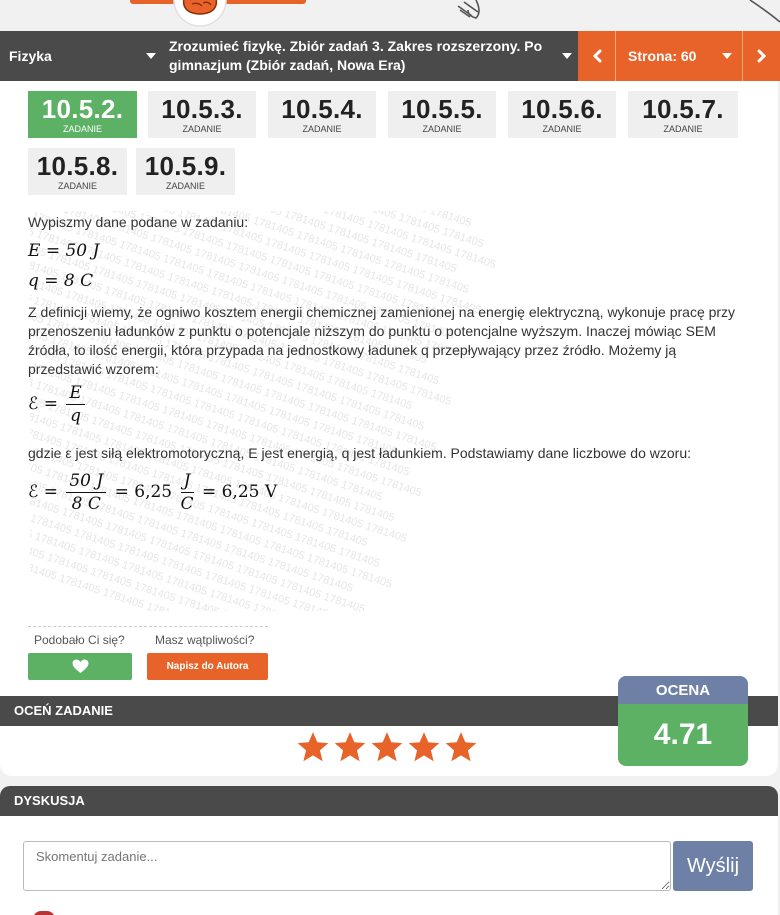 Image resolution: width=780 pixels, height=915 pixels. Describe the element at coordinates (683, 109) in the screenshot. I see `task-number: 10.5.7.` at that location.